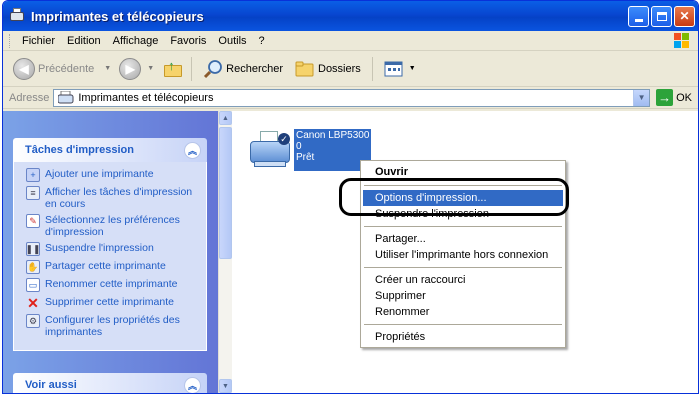  Describe the element at coordinates (99, 174) in the screenshot. I see `task-label: Ajouter une imprimante` at that location.